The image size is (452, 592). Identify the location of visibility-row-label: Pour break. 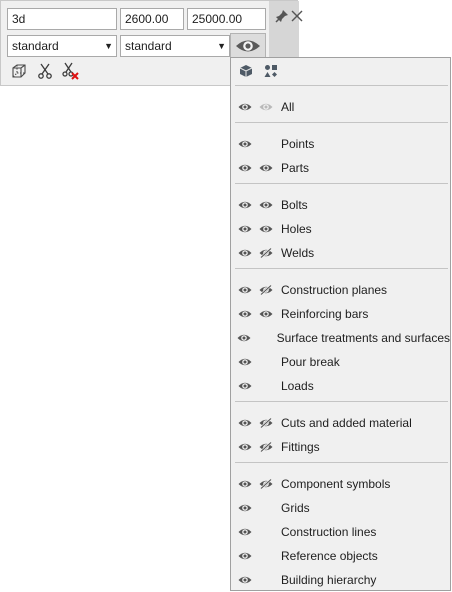
(310, 362).